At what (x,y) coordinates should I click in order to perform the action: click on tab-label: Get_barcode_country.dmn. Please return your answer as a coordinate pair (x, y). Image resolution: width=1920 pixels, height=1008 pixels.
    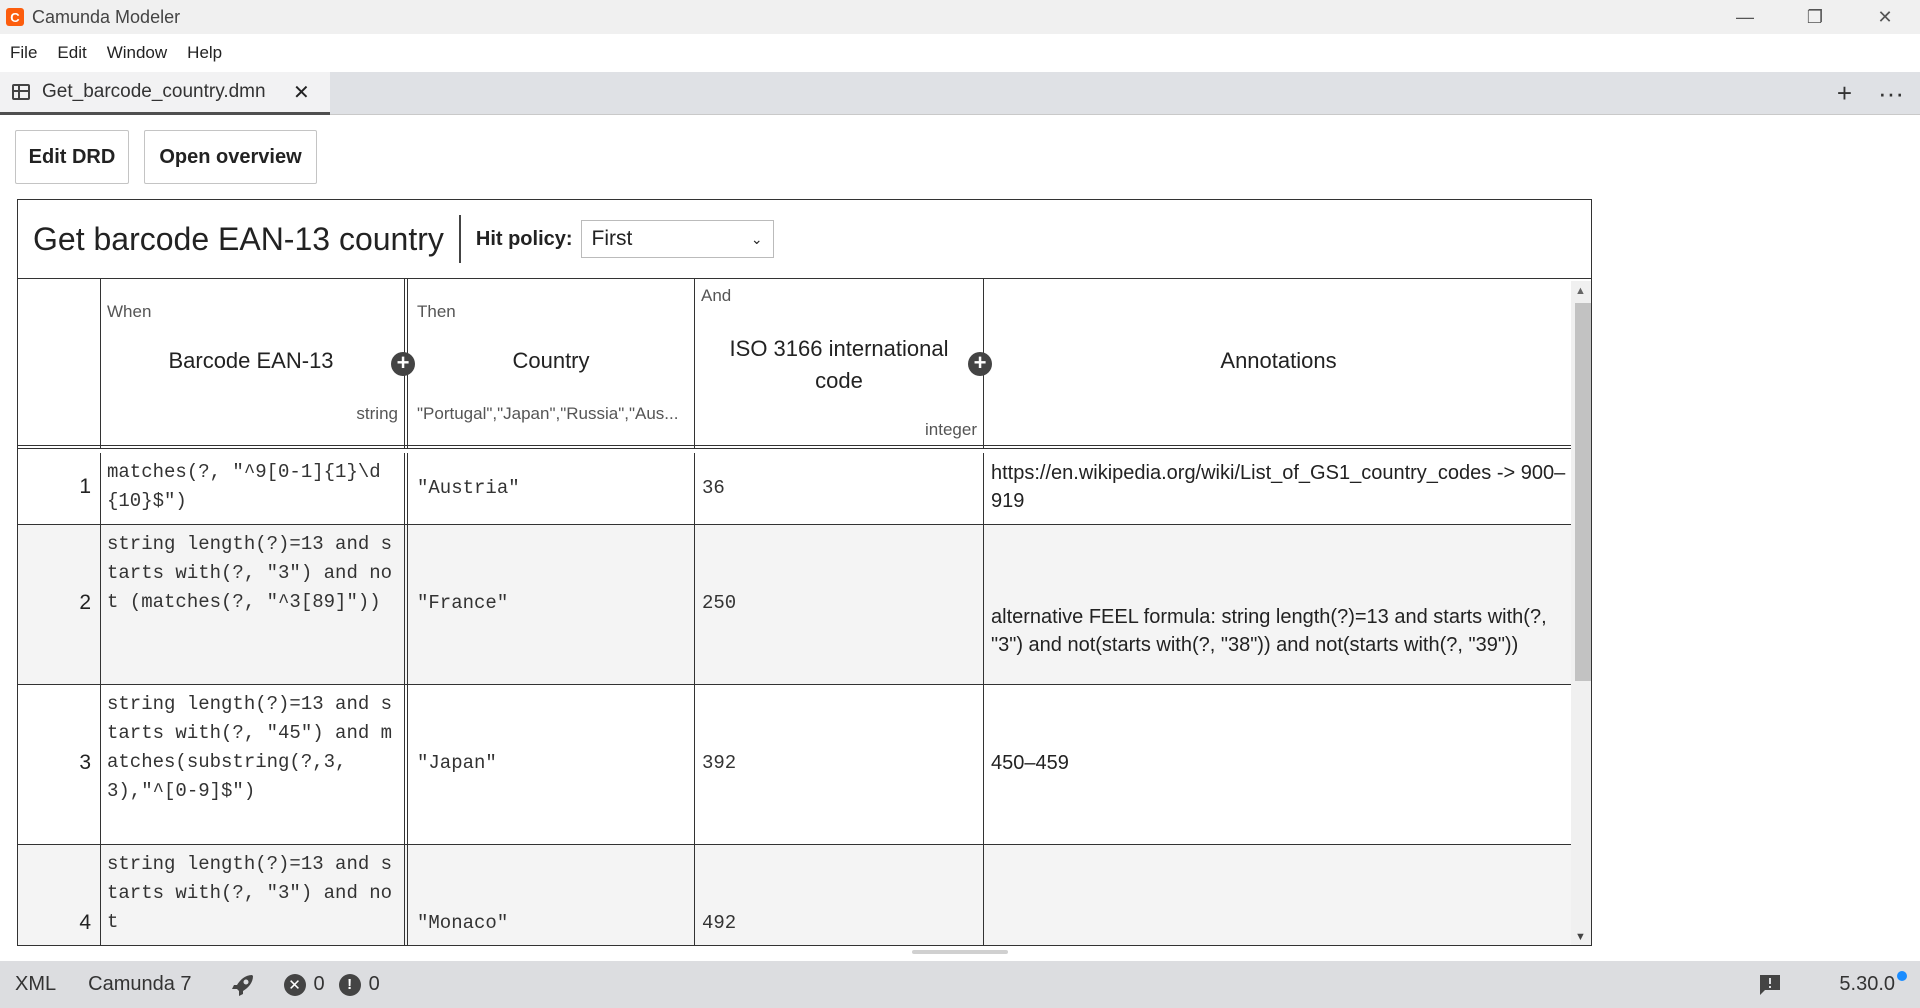
    Looking at the image, I should click on (154, 91).